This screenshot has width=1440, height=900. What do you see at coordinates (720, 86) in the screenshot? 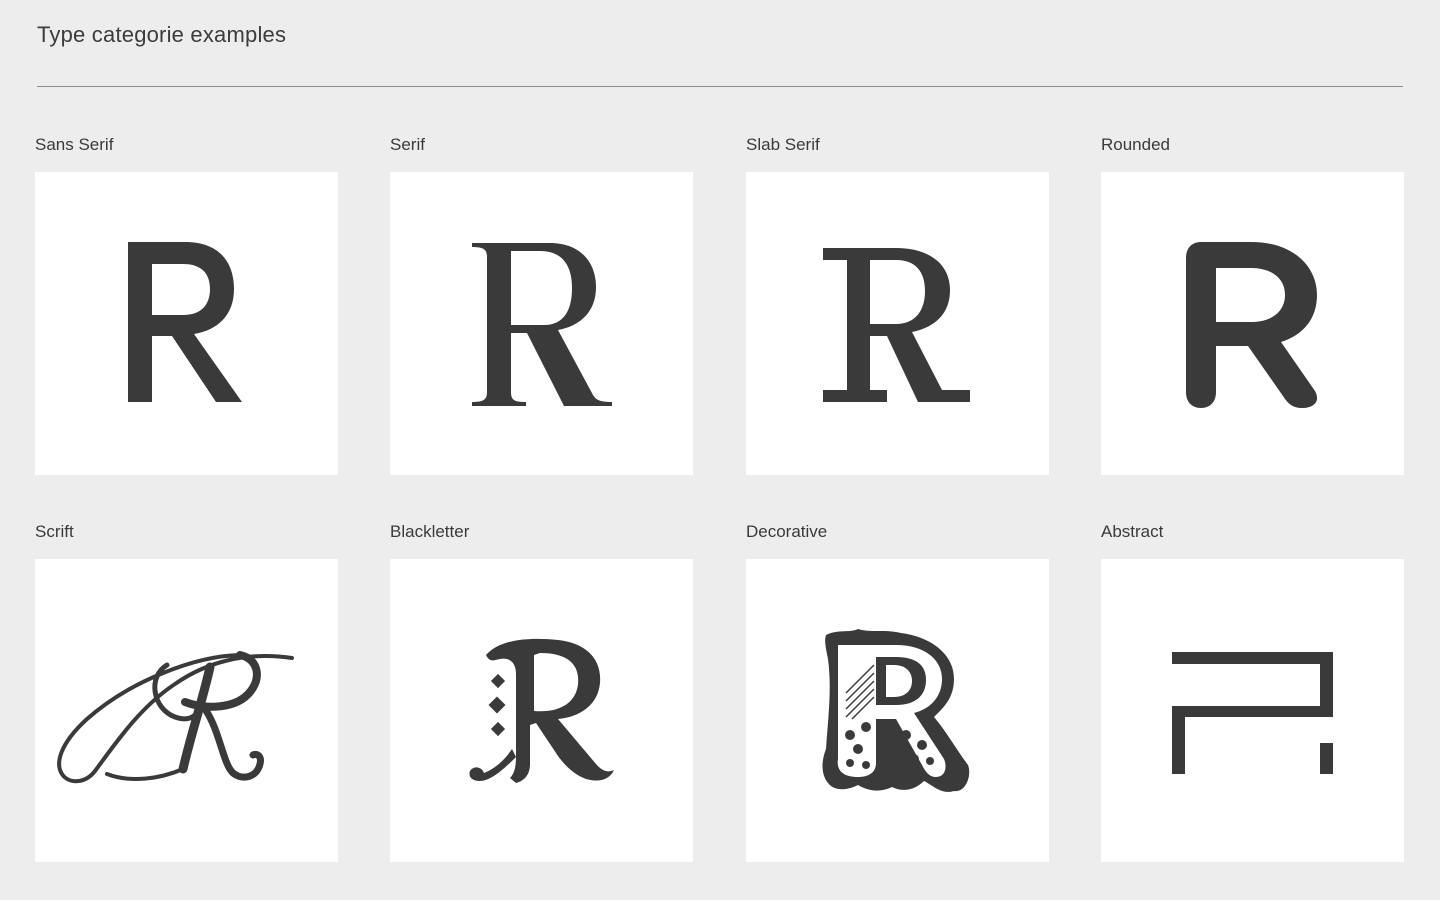
I see `header-divider` at bounding box center [720, 86].